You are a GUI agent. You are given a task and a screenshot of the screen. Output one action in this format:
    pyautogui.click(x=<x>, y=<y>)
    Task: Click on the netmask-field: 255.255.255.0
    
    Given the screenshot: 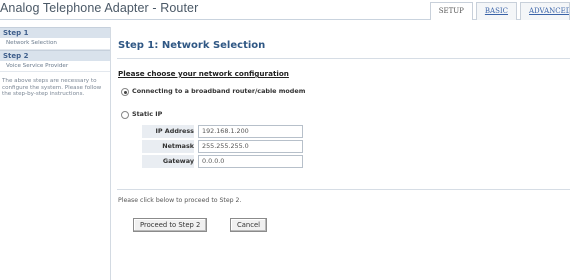 What is the action you would take?
    pyautogui.click(x=250, y=146)
    